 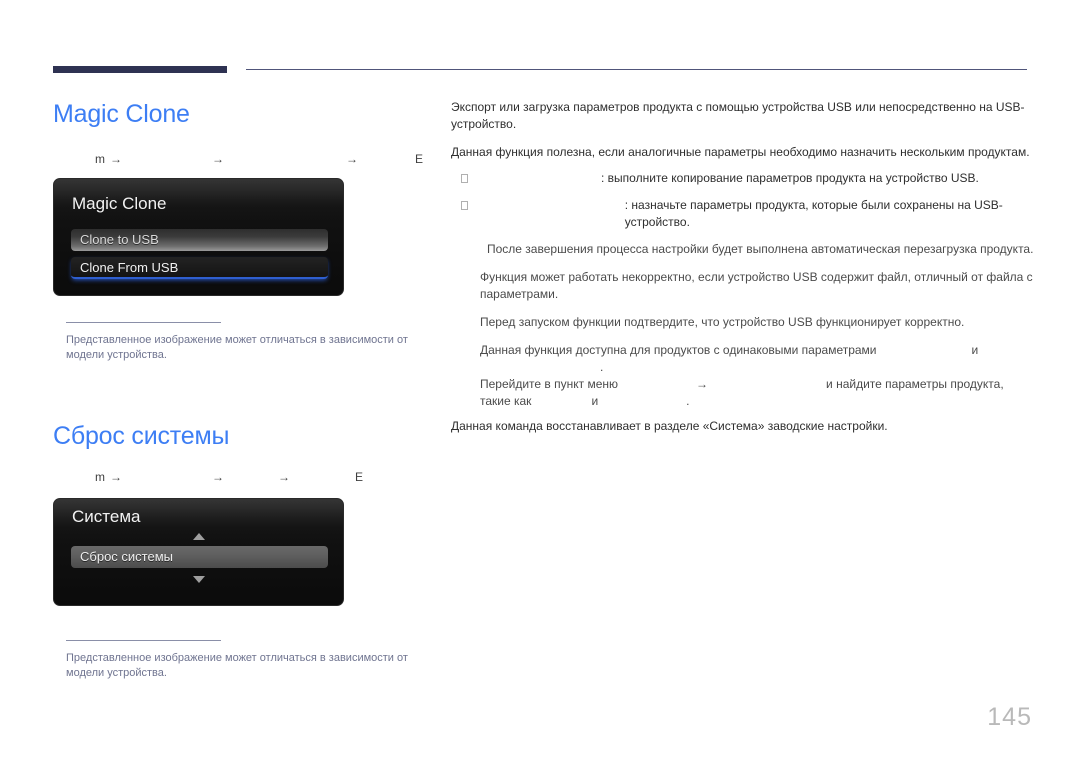 I want to click on compat-line2-text: Перейдите в пункт меню, so click(x=549, y=384).